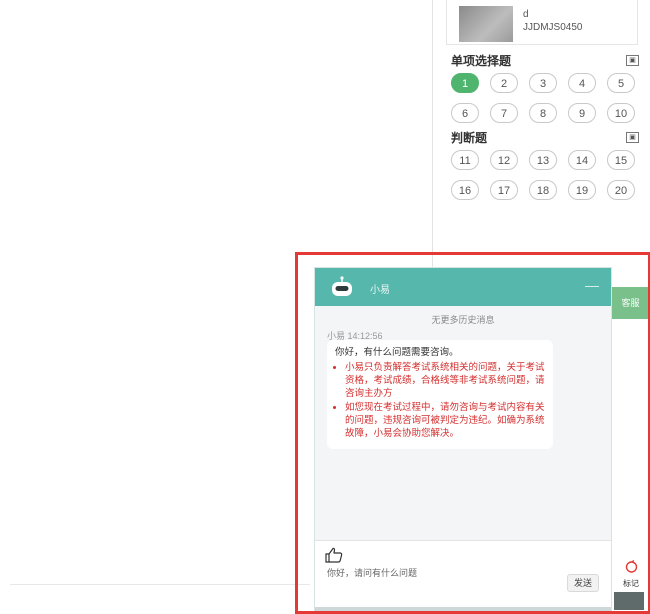 The height and width of the screenshot is (614, 650). Describe the element at coordinates (582, 160) in the screenshot. I see `question-button-14: 14` at that location.